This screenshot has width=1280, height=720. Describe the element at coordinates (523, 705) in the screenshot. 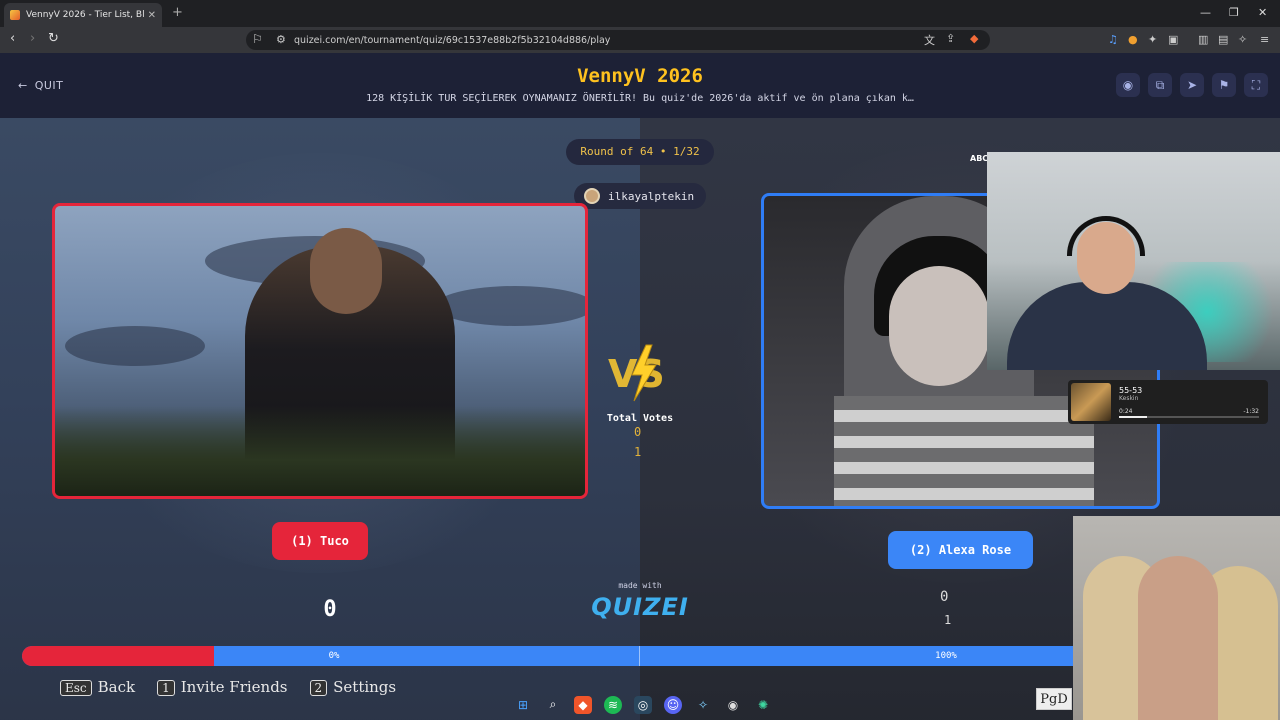

I see `windows-start-icon: ⊞` at that location.